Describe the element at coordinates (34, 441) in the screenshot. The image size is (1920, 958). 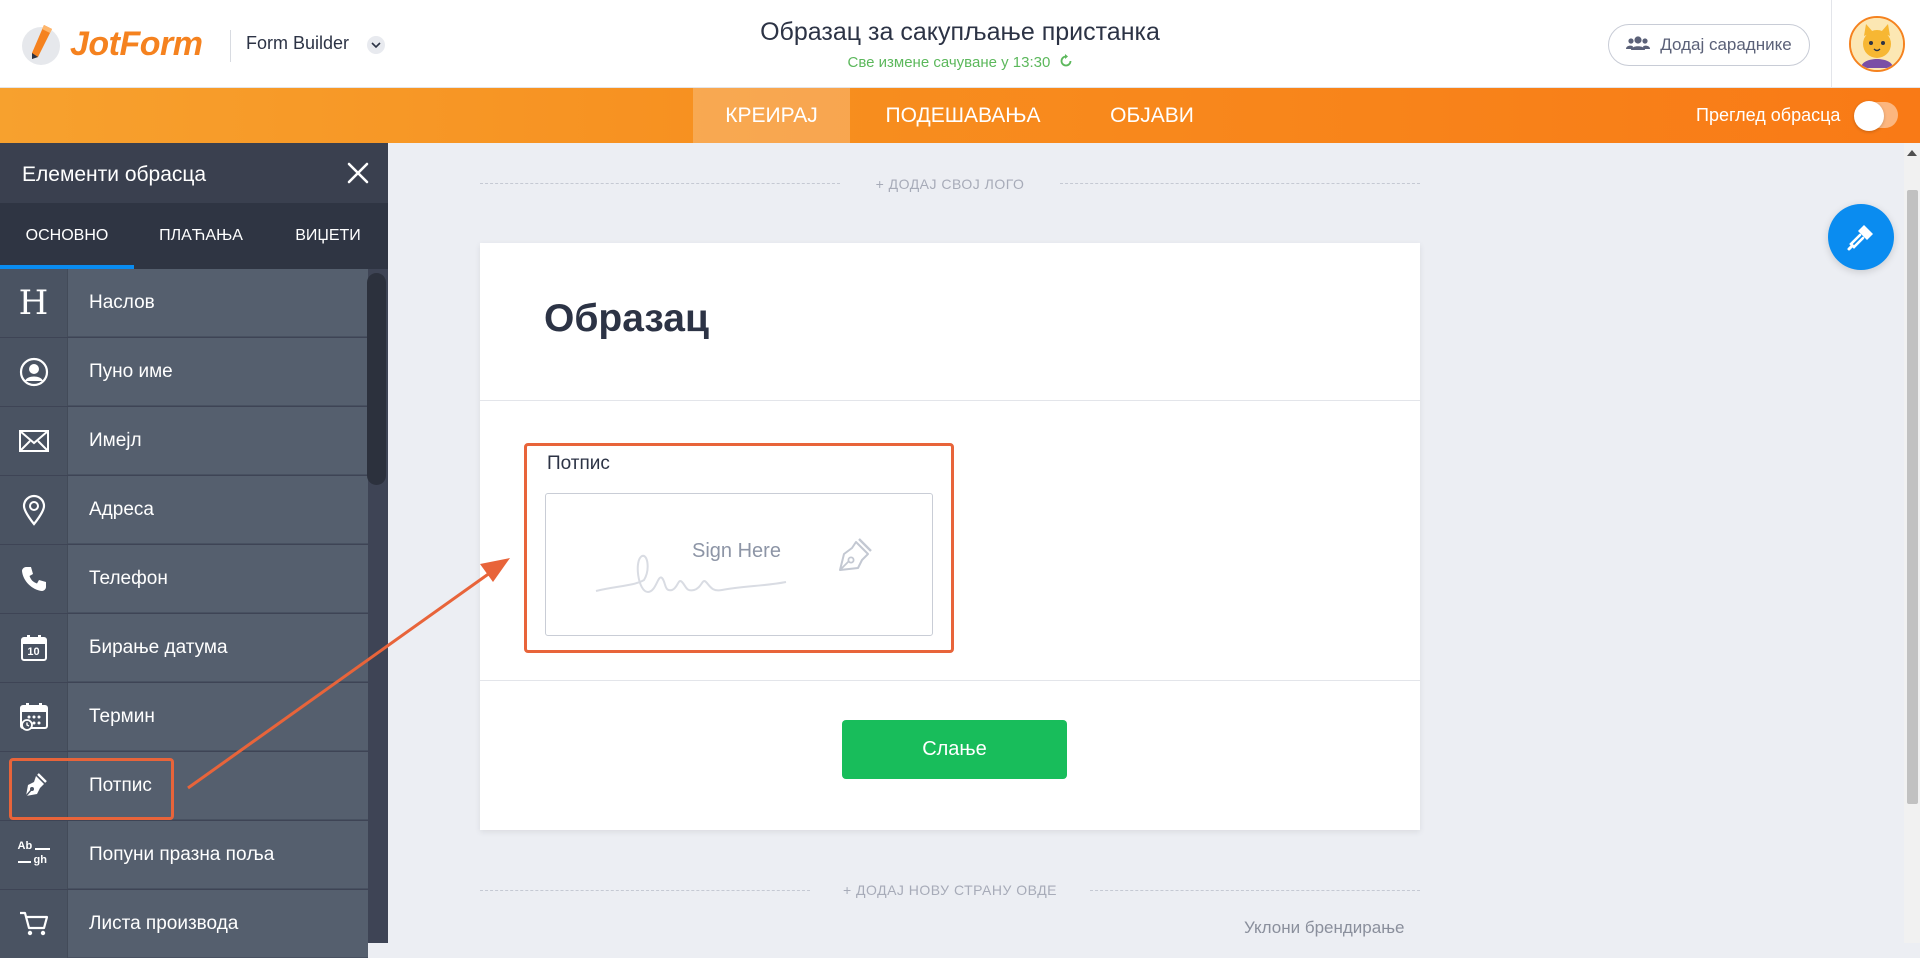
I see `envelope-icon` at that location.